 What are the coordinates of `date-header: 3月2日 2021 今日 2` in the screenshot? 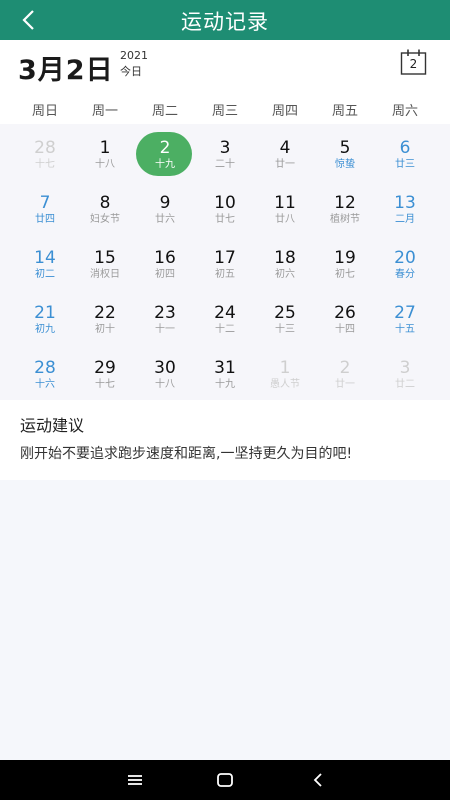 It's located at (225, 65).